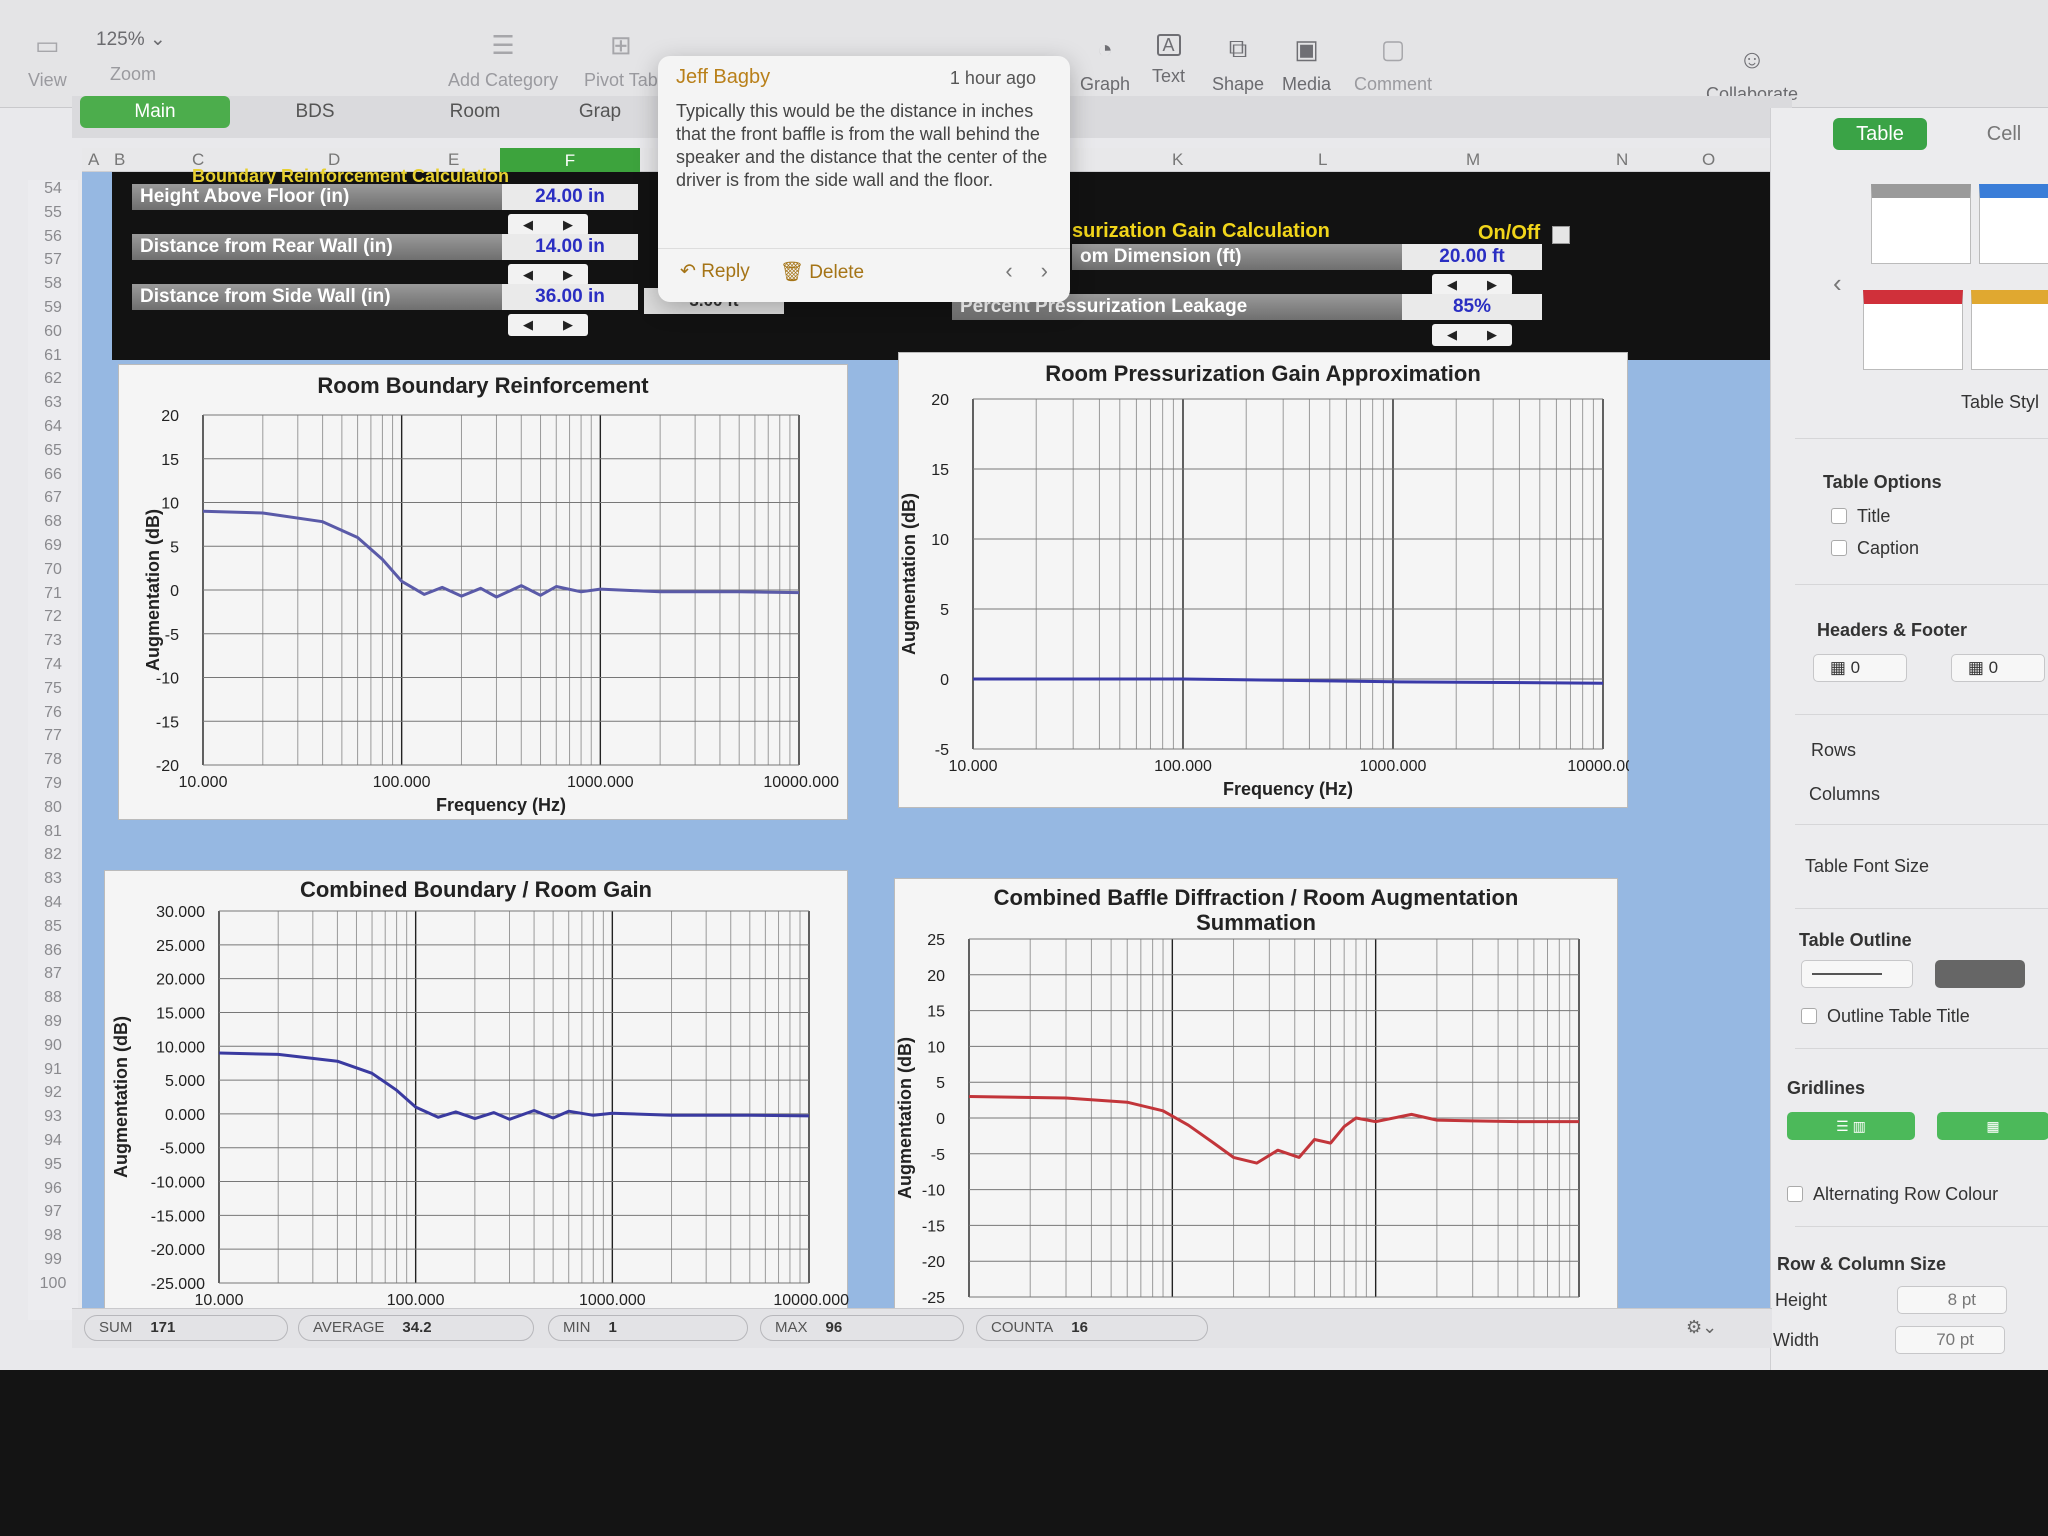 The image size is (2048, 1536). What do you see at coordinates (53, 974) in the screenshot?
I see `row-header-87: 87` at bounding box center [53, 974].